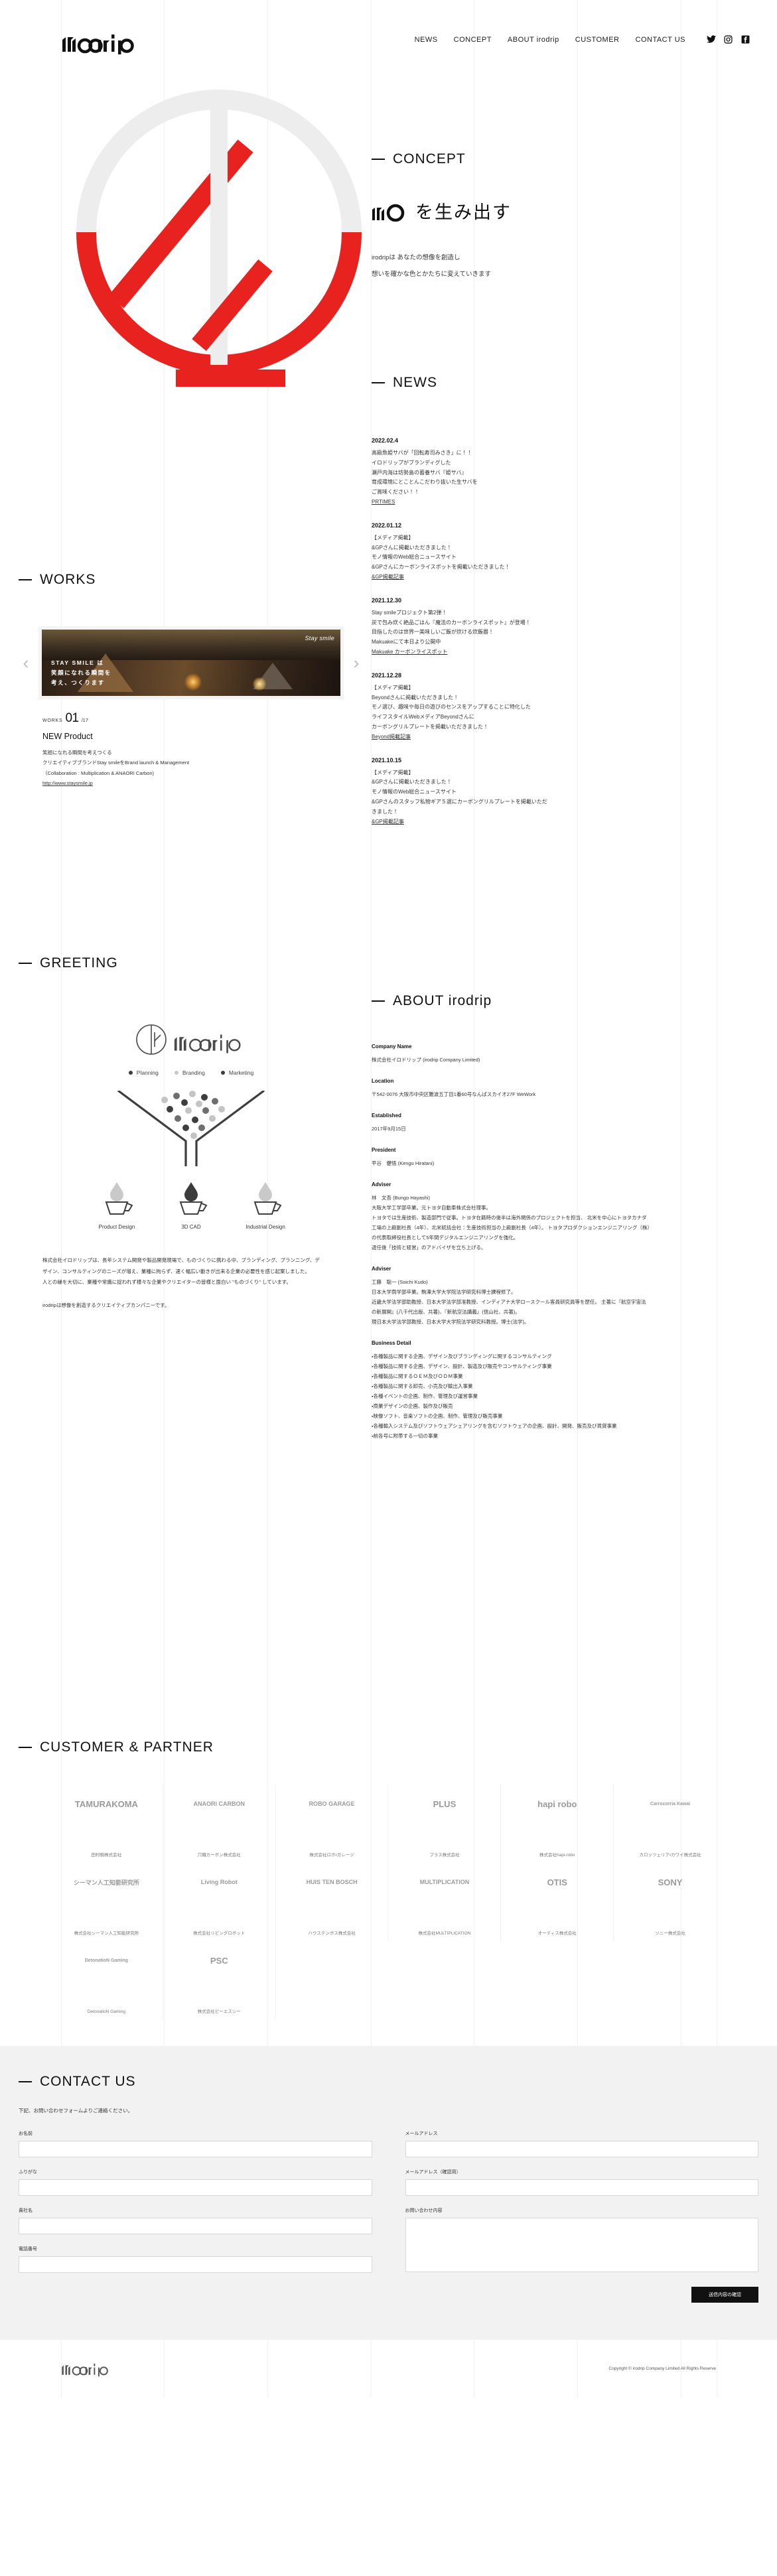  Describe the element at coordinates (459, 801) in the screenshot. I see `news-line: &GPさんのスタッフ私物ギア５選にカーボングリルプレートを掲載いただ` at that location.